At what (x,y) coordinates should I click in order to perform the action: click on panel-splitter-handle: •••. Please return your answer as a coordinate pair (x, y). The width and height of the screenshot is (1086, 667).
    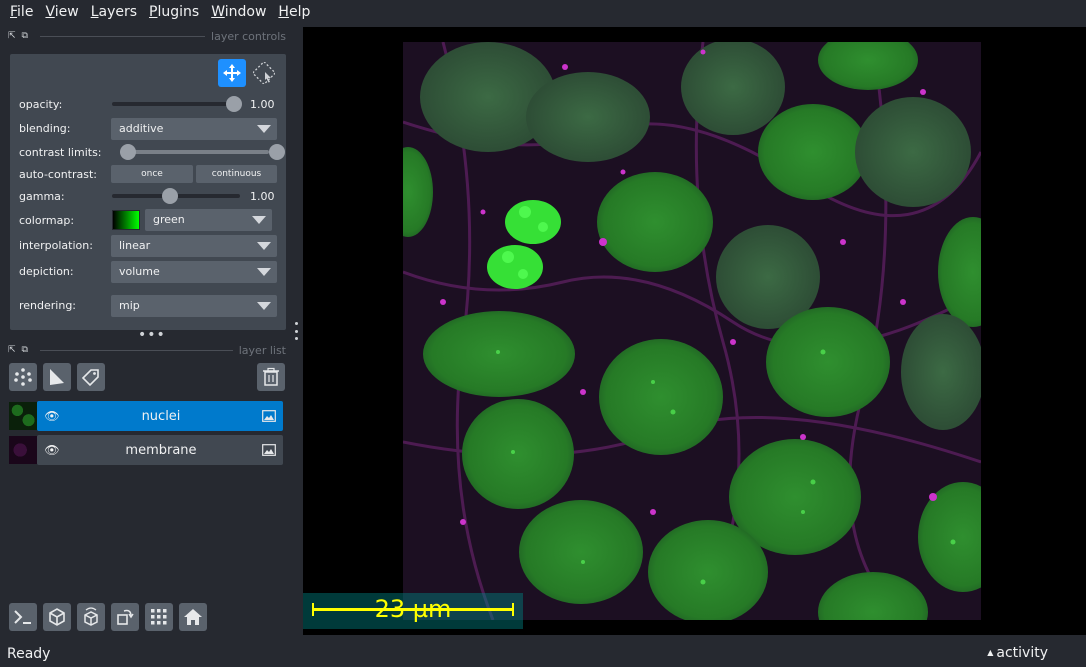
    Looking at the image, I should click on (152, 335).